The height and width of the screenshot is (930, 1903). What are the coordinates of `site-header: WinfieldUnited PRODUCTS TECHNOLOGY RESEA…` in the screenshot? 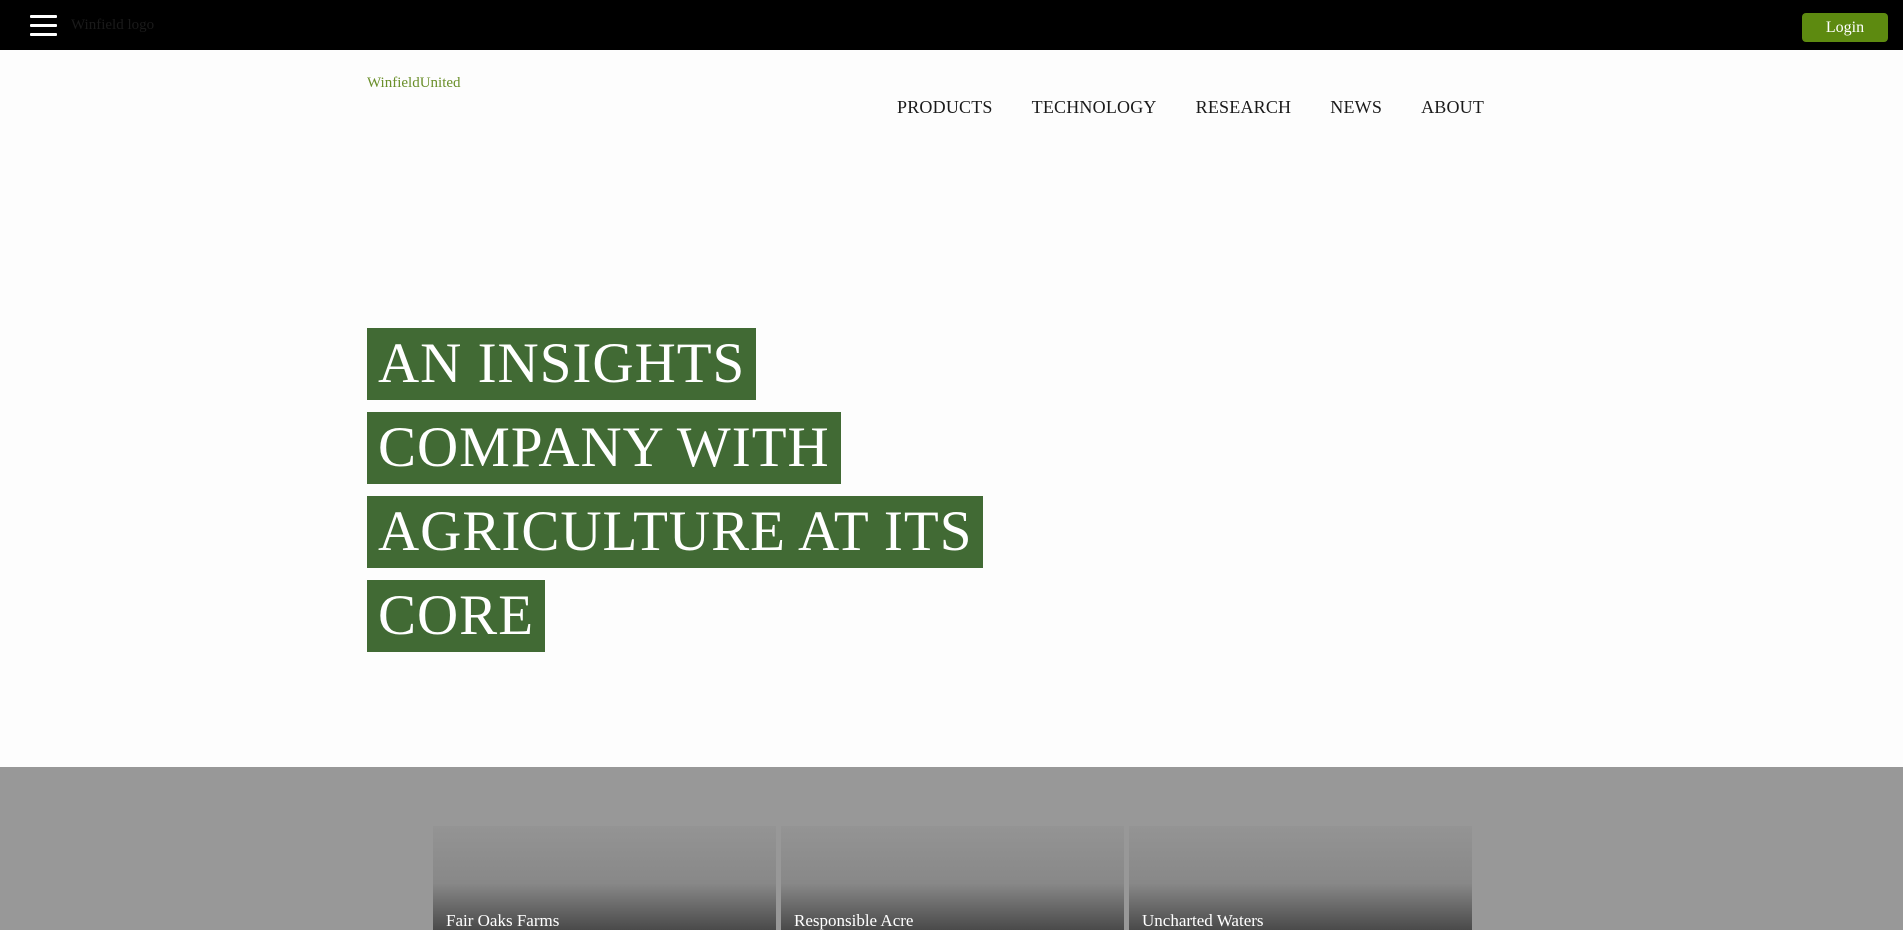 It's located at (951, 105).